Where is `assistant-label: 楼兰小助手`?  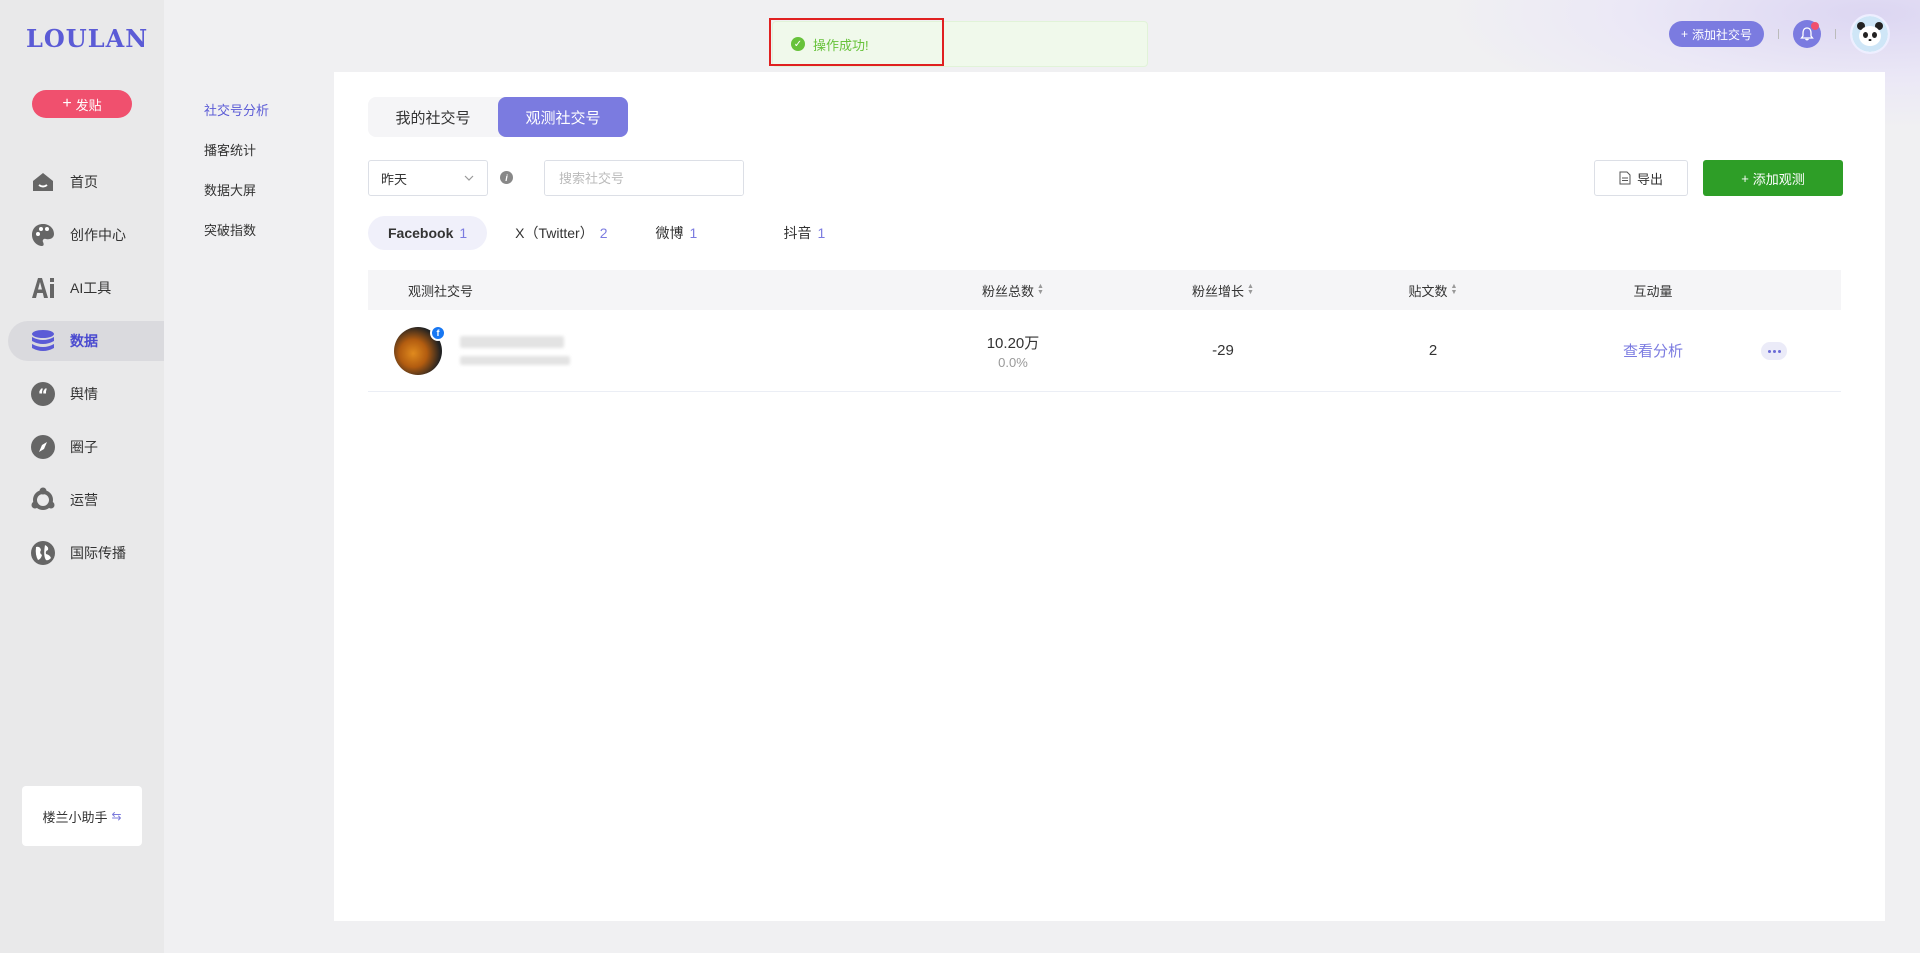
assistant-label: 楼兰小助手 is located at coordinates (75, 817).